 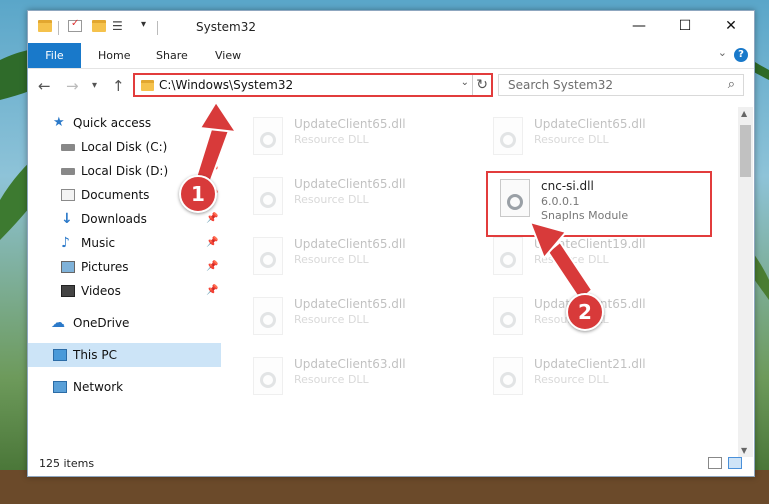 I want to click on step-1-badge: 1, so click(x=198, y=194).